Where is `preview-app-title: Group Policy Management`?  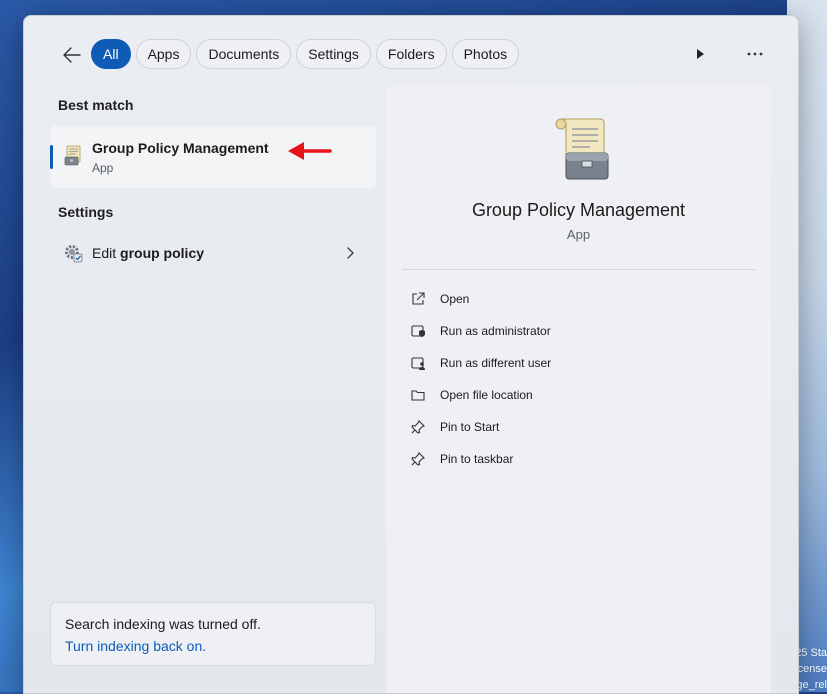
preview-app-title: Group Policy Management is located at coordinates (578, 210).